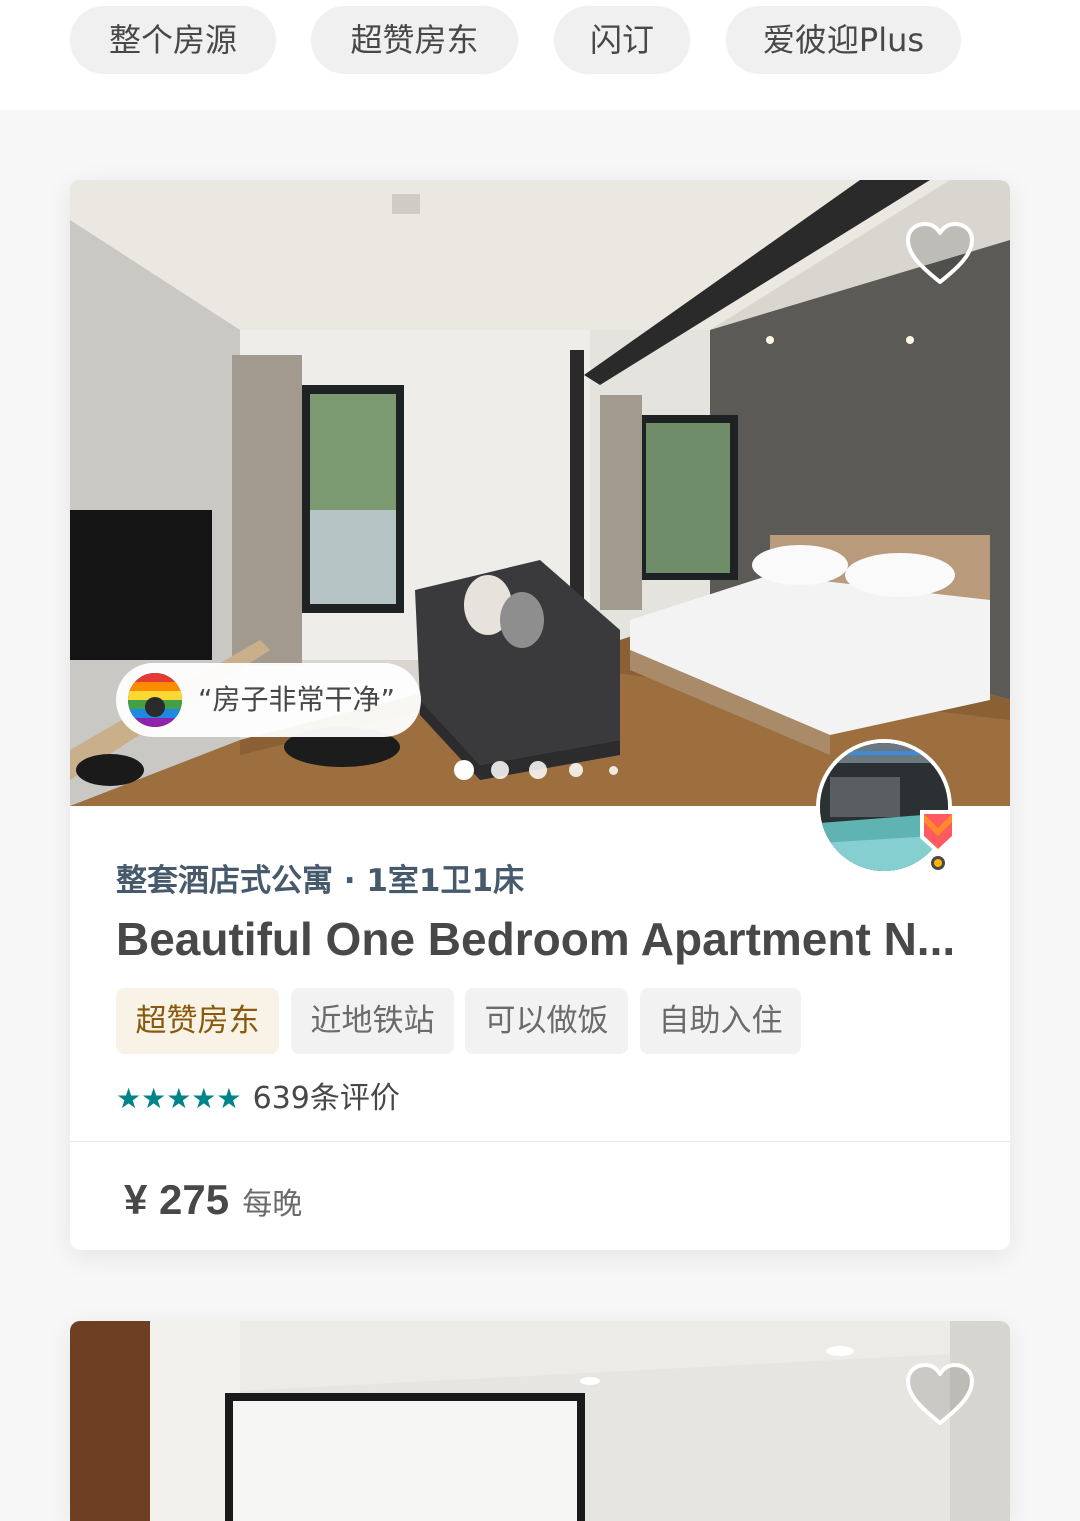 The height and width of the screenshot is (1521, 1080). Describe the element at coordinates (720, 1021) in the screenshot. I see `tag-self-checkin: 自助入住` at that location.